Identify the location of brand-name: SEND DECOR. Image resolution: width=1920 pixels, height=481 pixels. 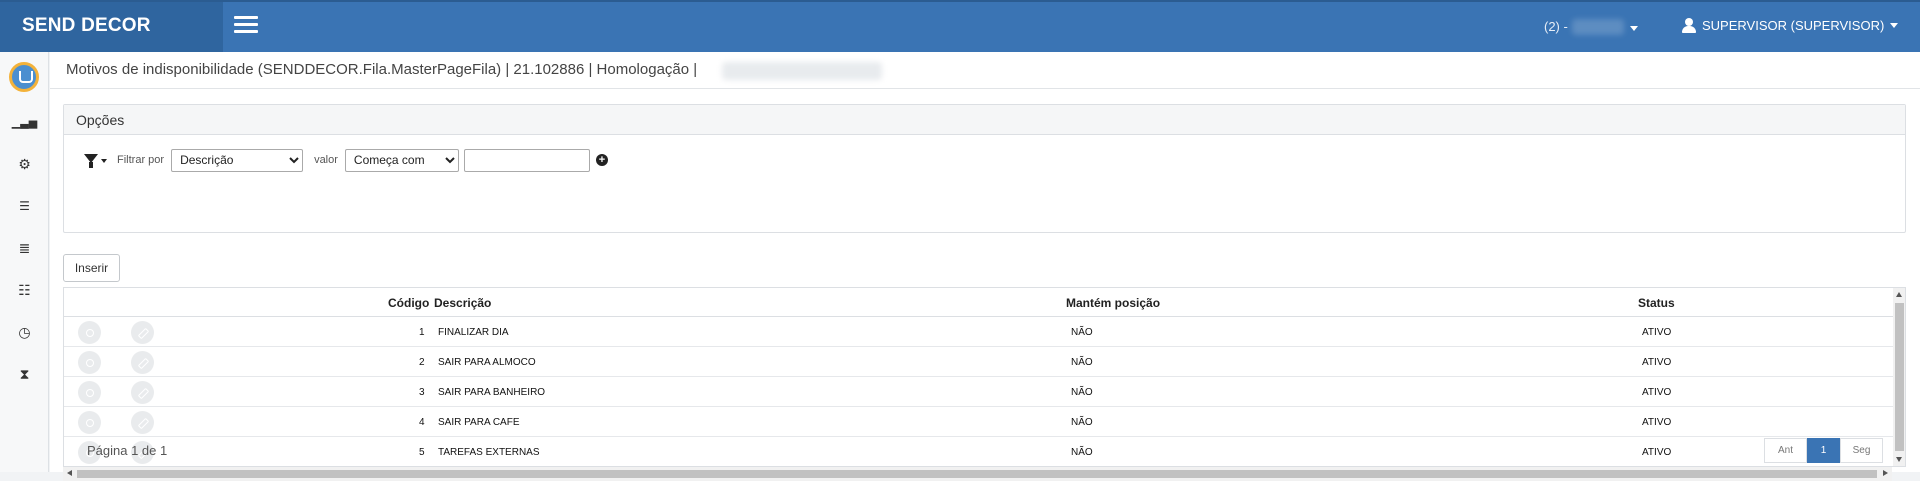
(86, 25).